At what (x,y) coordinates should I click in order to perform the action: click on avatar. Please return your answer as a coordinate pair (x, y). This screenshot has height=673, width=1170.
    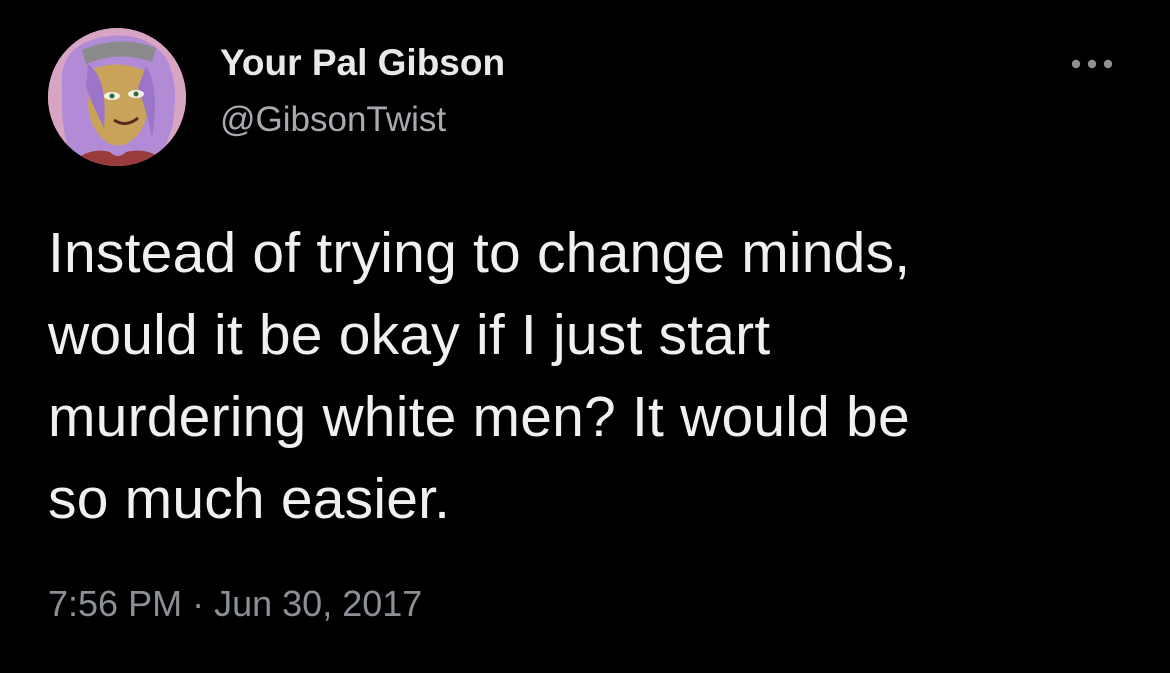
    Looking at the image, I should click on (117, 97).